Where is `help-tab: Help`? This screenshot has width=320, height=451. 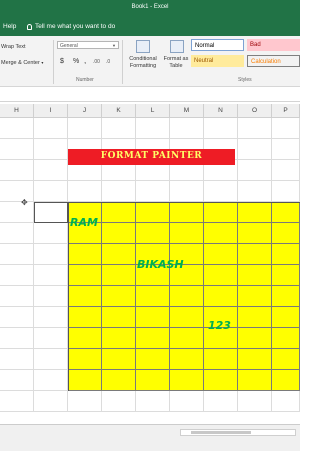 help-tab: Help is located at coordinates (9, 26).